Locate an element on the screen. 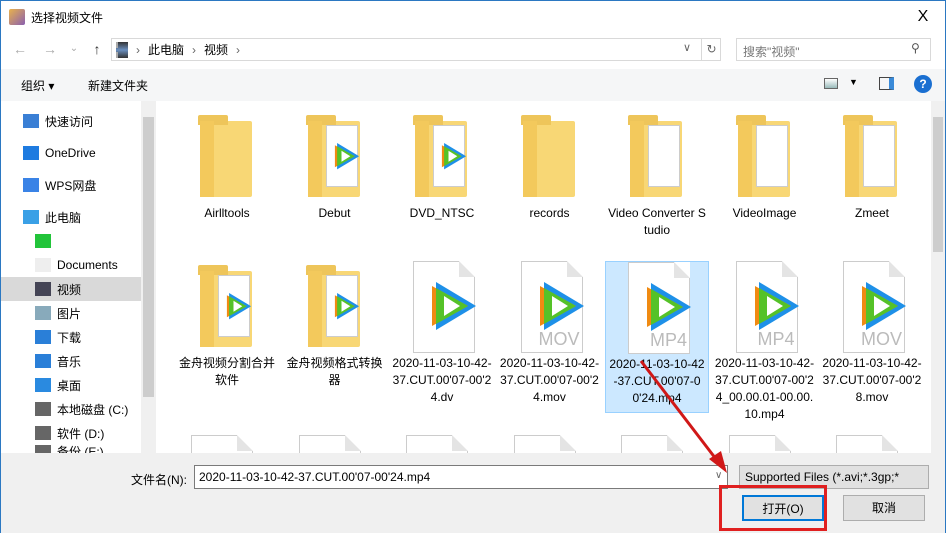  search-icon: ⚲ is located at coordinates (915, 48).